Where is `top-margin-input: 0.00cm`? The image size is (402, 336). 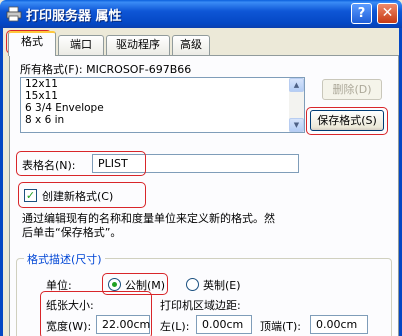
top-margin-input: 0.00cm is located at coordinates (339, 324).